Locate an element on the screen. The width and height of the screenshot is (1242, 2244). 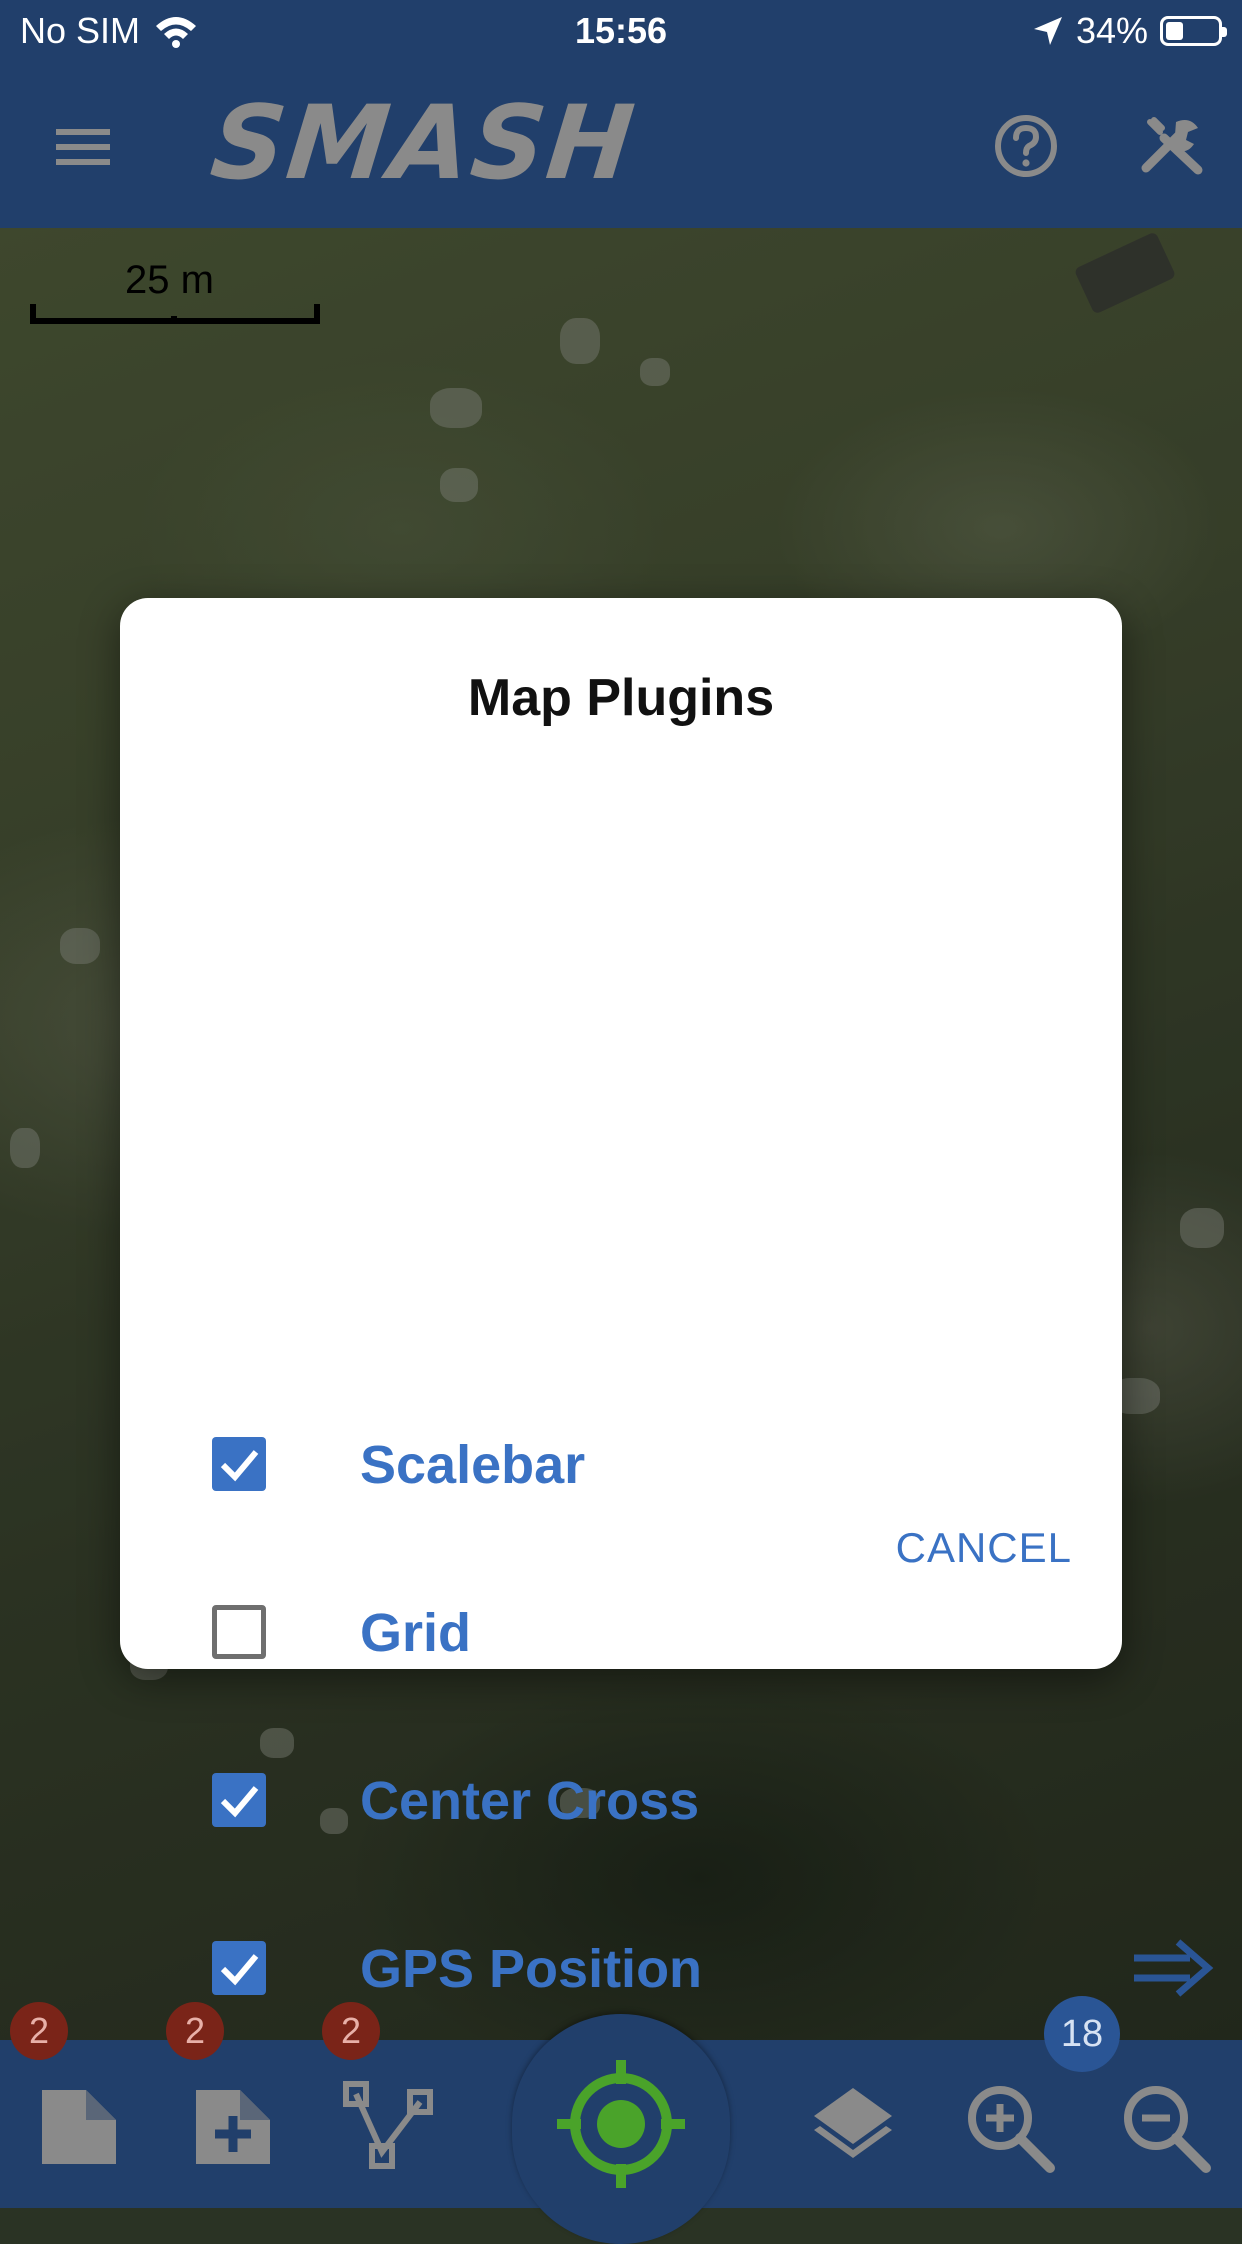
dialog-title: Map Plugins is located at coordinates (621, 698).